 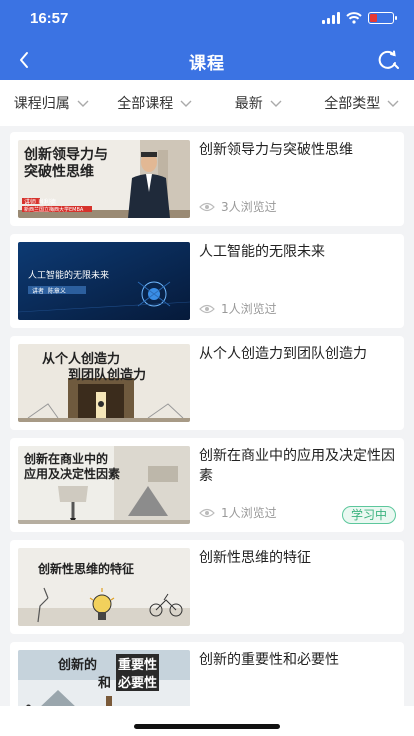 I want to click on course-thumbnail: 人工智能的无限未来 讲者 陈章义, so click(x=104, y=281).